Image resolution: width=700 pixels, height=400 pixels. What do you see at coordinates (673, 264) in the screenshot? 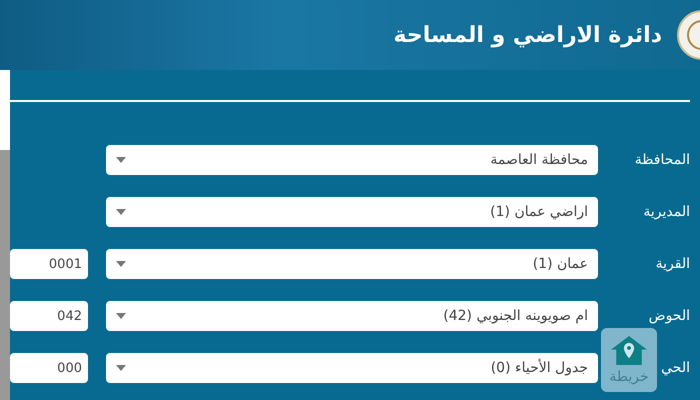
I see `field-label: القرية` at bounding box center [673, 264].